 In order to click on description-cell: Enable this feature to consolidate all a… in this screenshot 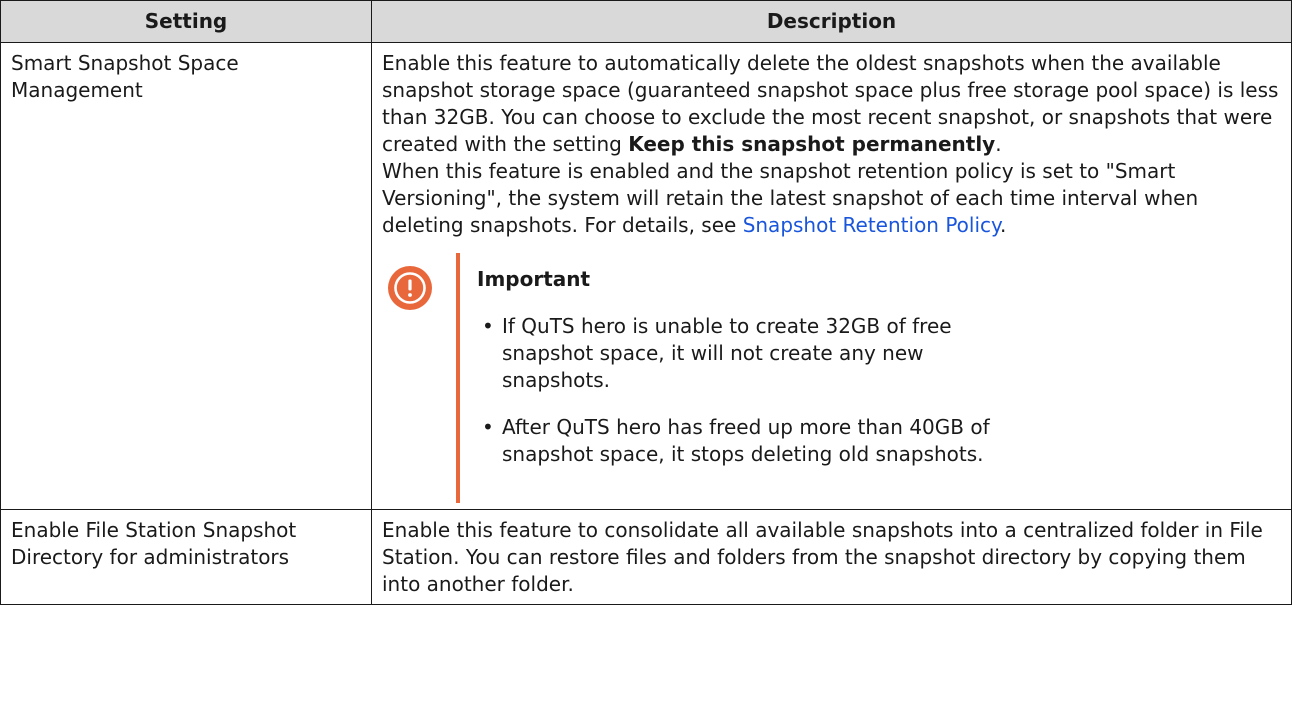, I will do `click(831, 557)`.